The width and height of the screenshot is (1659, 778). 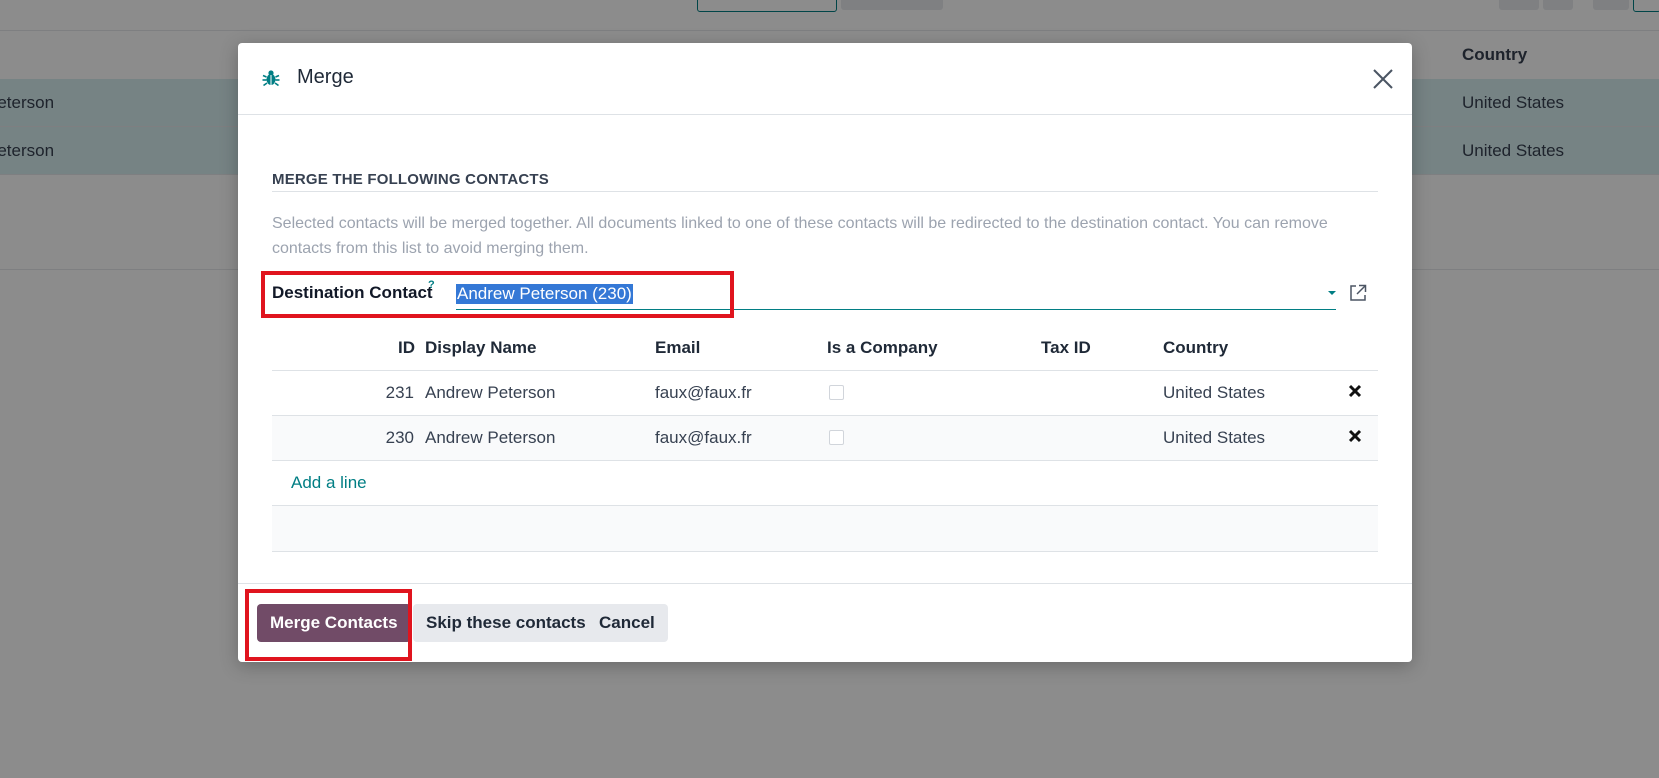 What do you see at coordinates (1358, 293) in the screenshot?
I see `external-link-icon` at bounding box center [1358, 293].